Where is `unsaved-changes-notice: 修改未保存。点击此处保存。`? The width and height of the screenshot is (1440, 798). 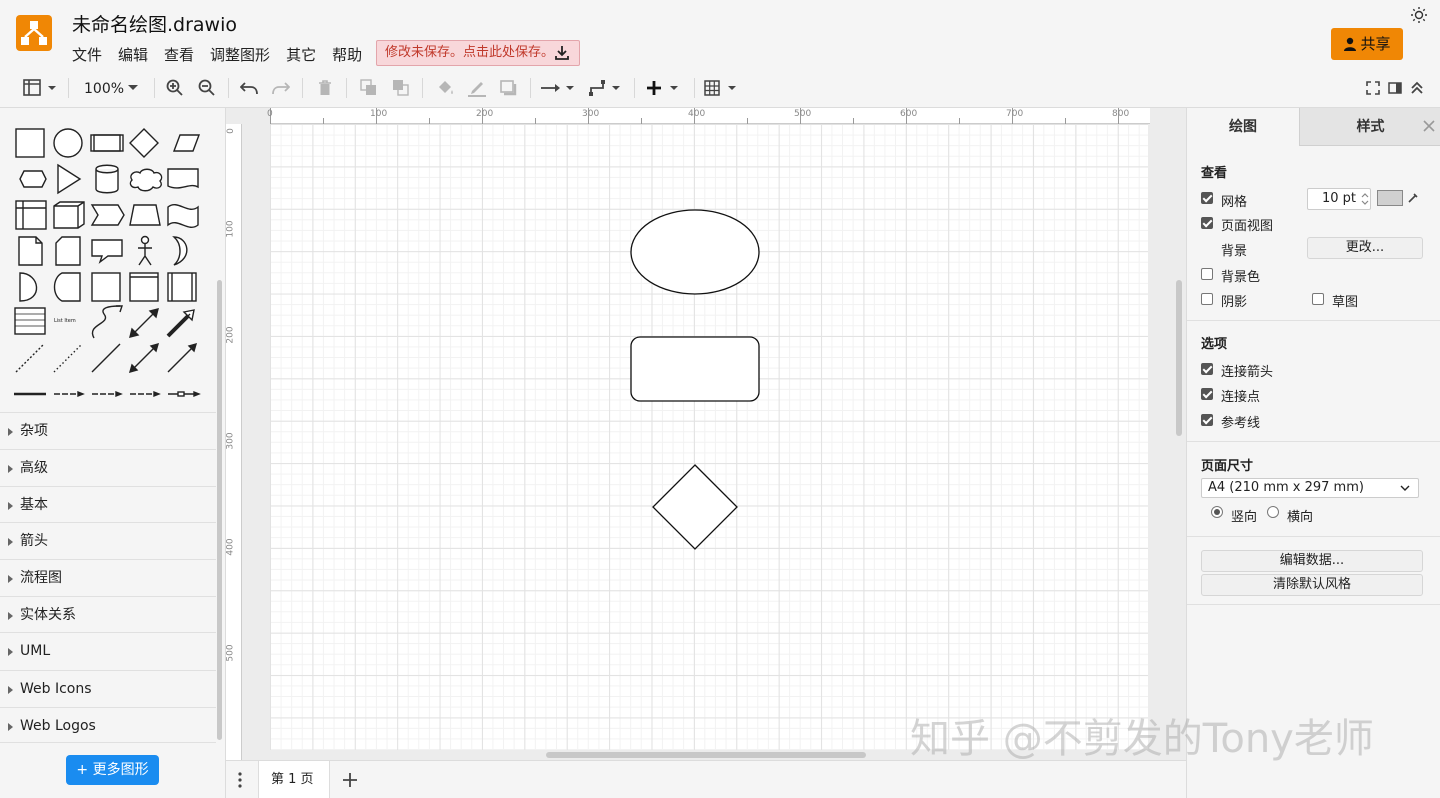
unsaved-changes-notice: 修改未保存。点击此处保存。 is located at coordinates (478, 53).